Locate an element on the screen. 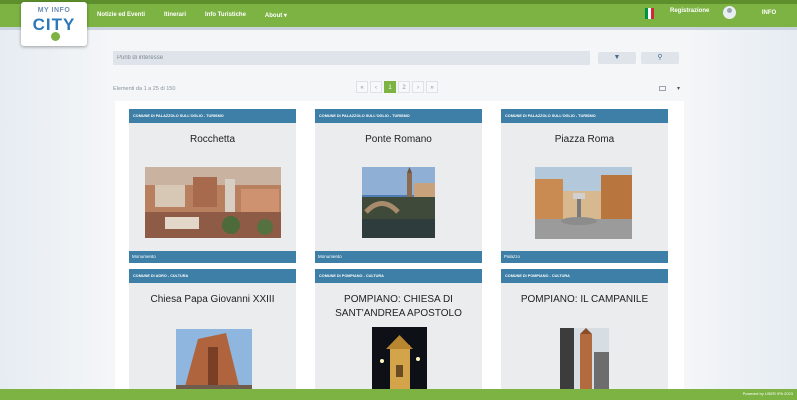 This screenshot has height=400, width=797. poi-card: COMUNE DI POMPIANO - CULTURA POMPIANO is located at coordinates (398, 329).